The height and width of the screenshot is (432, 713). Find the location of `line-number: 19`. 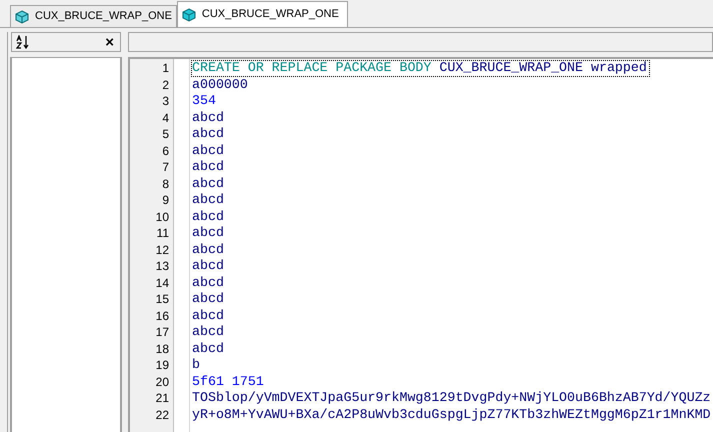

line-number: 19 is located at coordinates (162, 365).